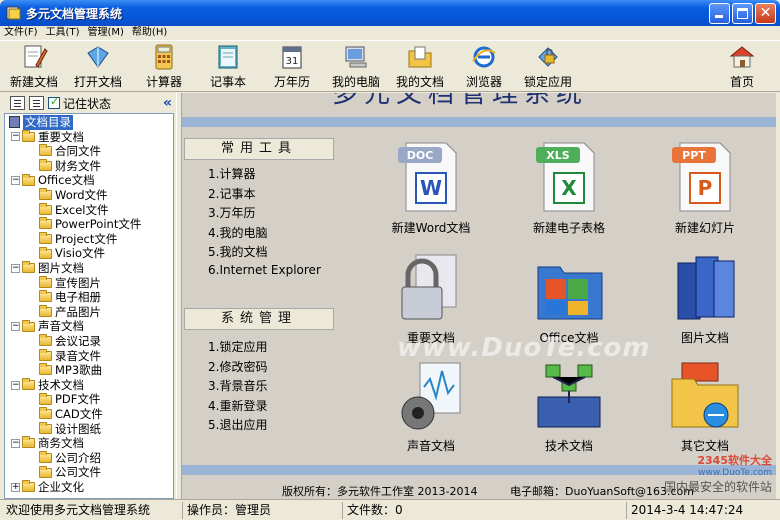  What do you see at coordinates (742, 57) in the screenshot?
I see `home-icon` at bounding box center [742, 57].